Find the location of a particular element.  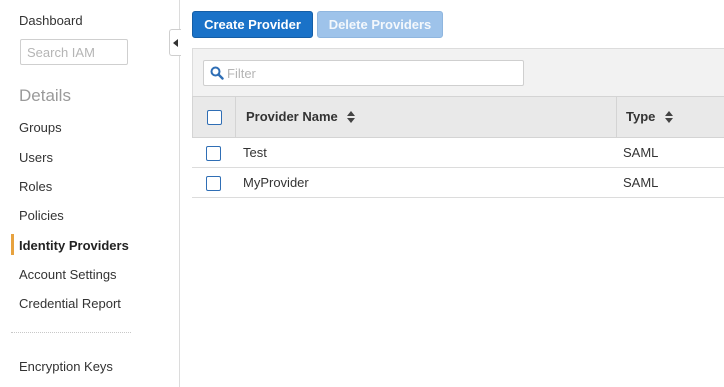

search-icon is located at coordinates (217, 73).